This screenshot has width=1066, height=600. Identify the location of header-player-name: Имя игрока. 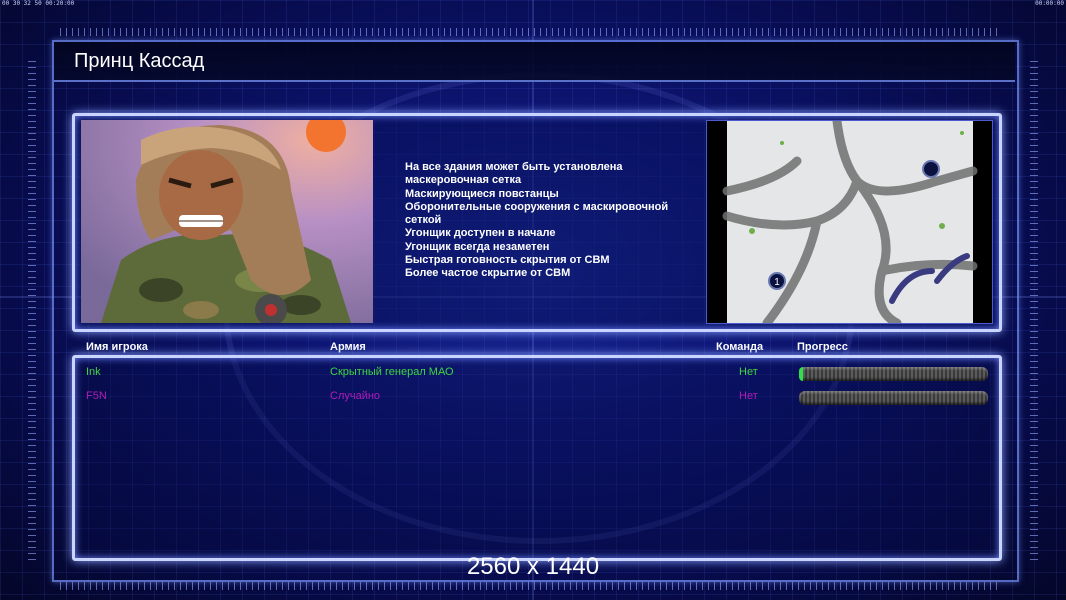
(117, 347).